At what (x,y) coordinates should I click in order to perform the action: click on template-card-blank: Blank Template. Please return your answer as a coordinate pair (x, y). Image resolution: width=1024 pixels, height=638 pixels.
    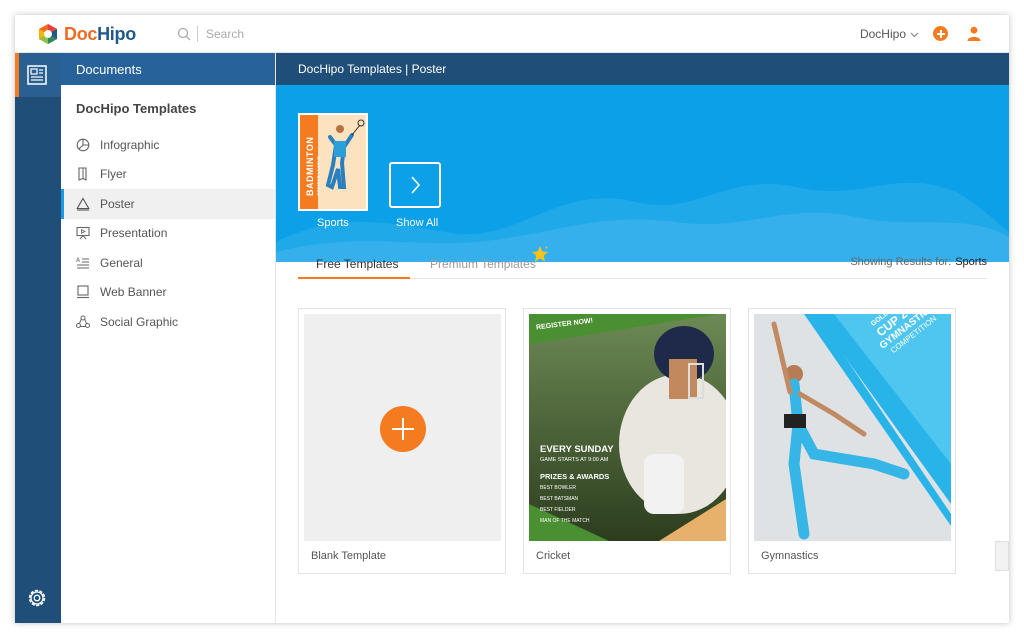
    Looking at the image, I should click on (402, 441).